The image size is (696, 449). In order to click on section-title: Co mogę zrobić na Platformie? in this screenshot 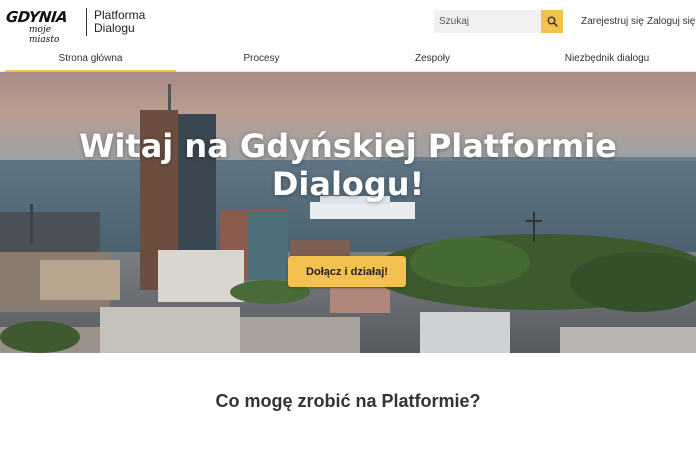, I will do `click(348, 401)`.